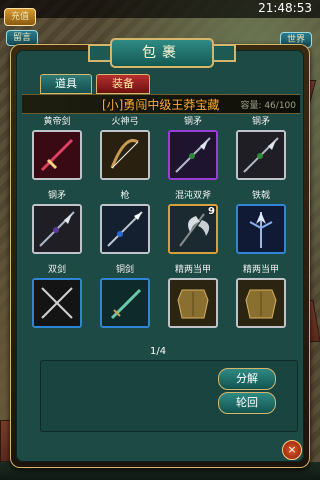 This screenshot has height=480, width=320. Describe the element at coordinates (125, 122) in the screenshot. I see `item-label: 火神弓` at that location.